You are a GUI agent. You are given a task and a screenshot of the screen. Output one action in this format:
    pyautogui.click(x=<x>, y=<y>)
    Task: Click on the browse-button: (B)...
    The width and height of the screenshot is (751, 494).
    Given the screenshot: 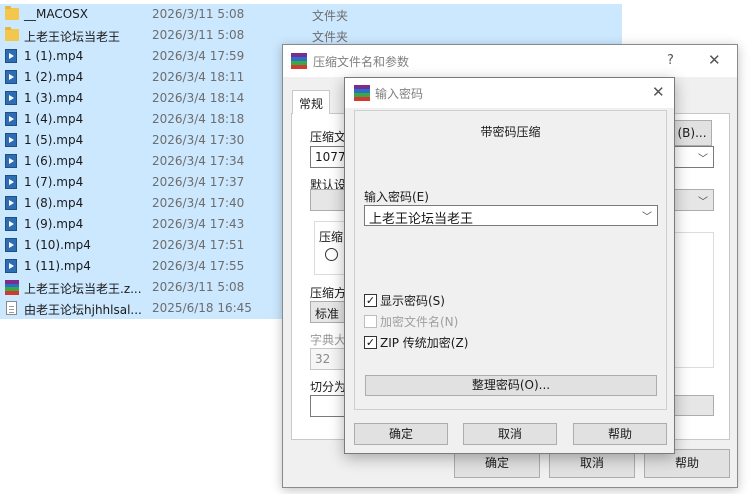 What is the action you would take?
    pyautogui.click(x=692, y=133)
    